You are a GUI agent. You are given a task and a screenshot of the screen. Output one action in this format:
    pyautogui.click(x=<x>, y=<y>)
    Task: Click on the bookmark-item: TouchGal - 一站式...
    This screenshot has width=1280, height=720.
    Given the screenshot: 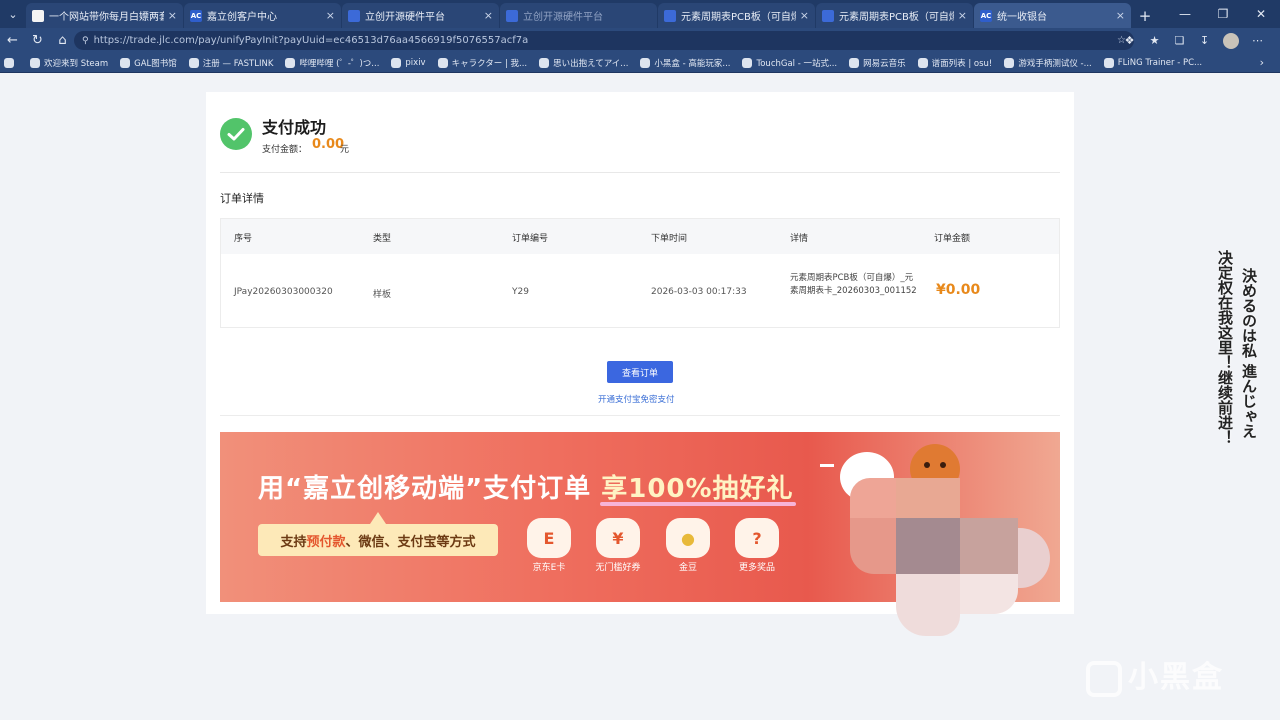 What is the action you would take?
    pyautogui.click(x=789, y=63)
    